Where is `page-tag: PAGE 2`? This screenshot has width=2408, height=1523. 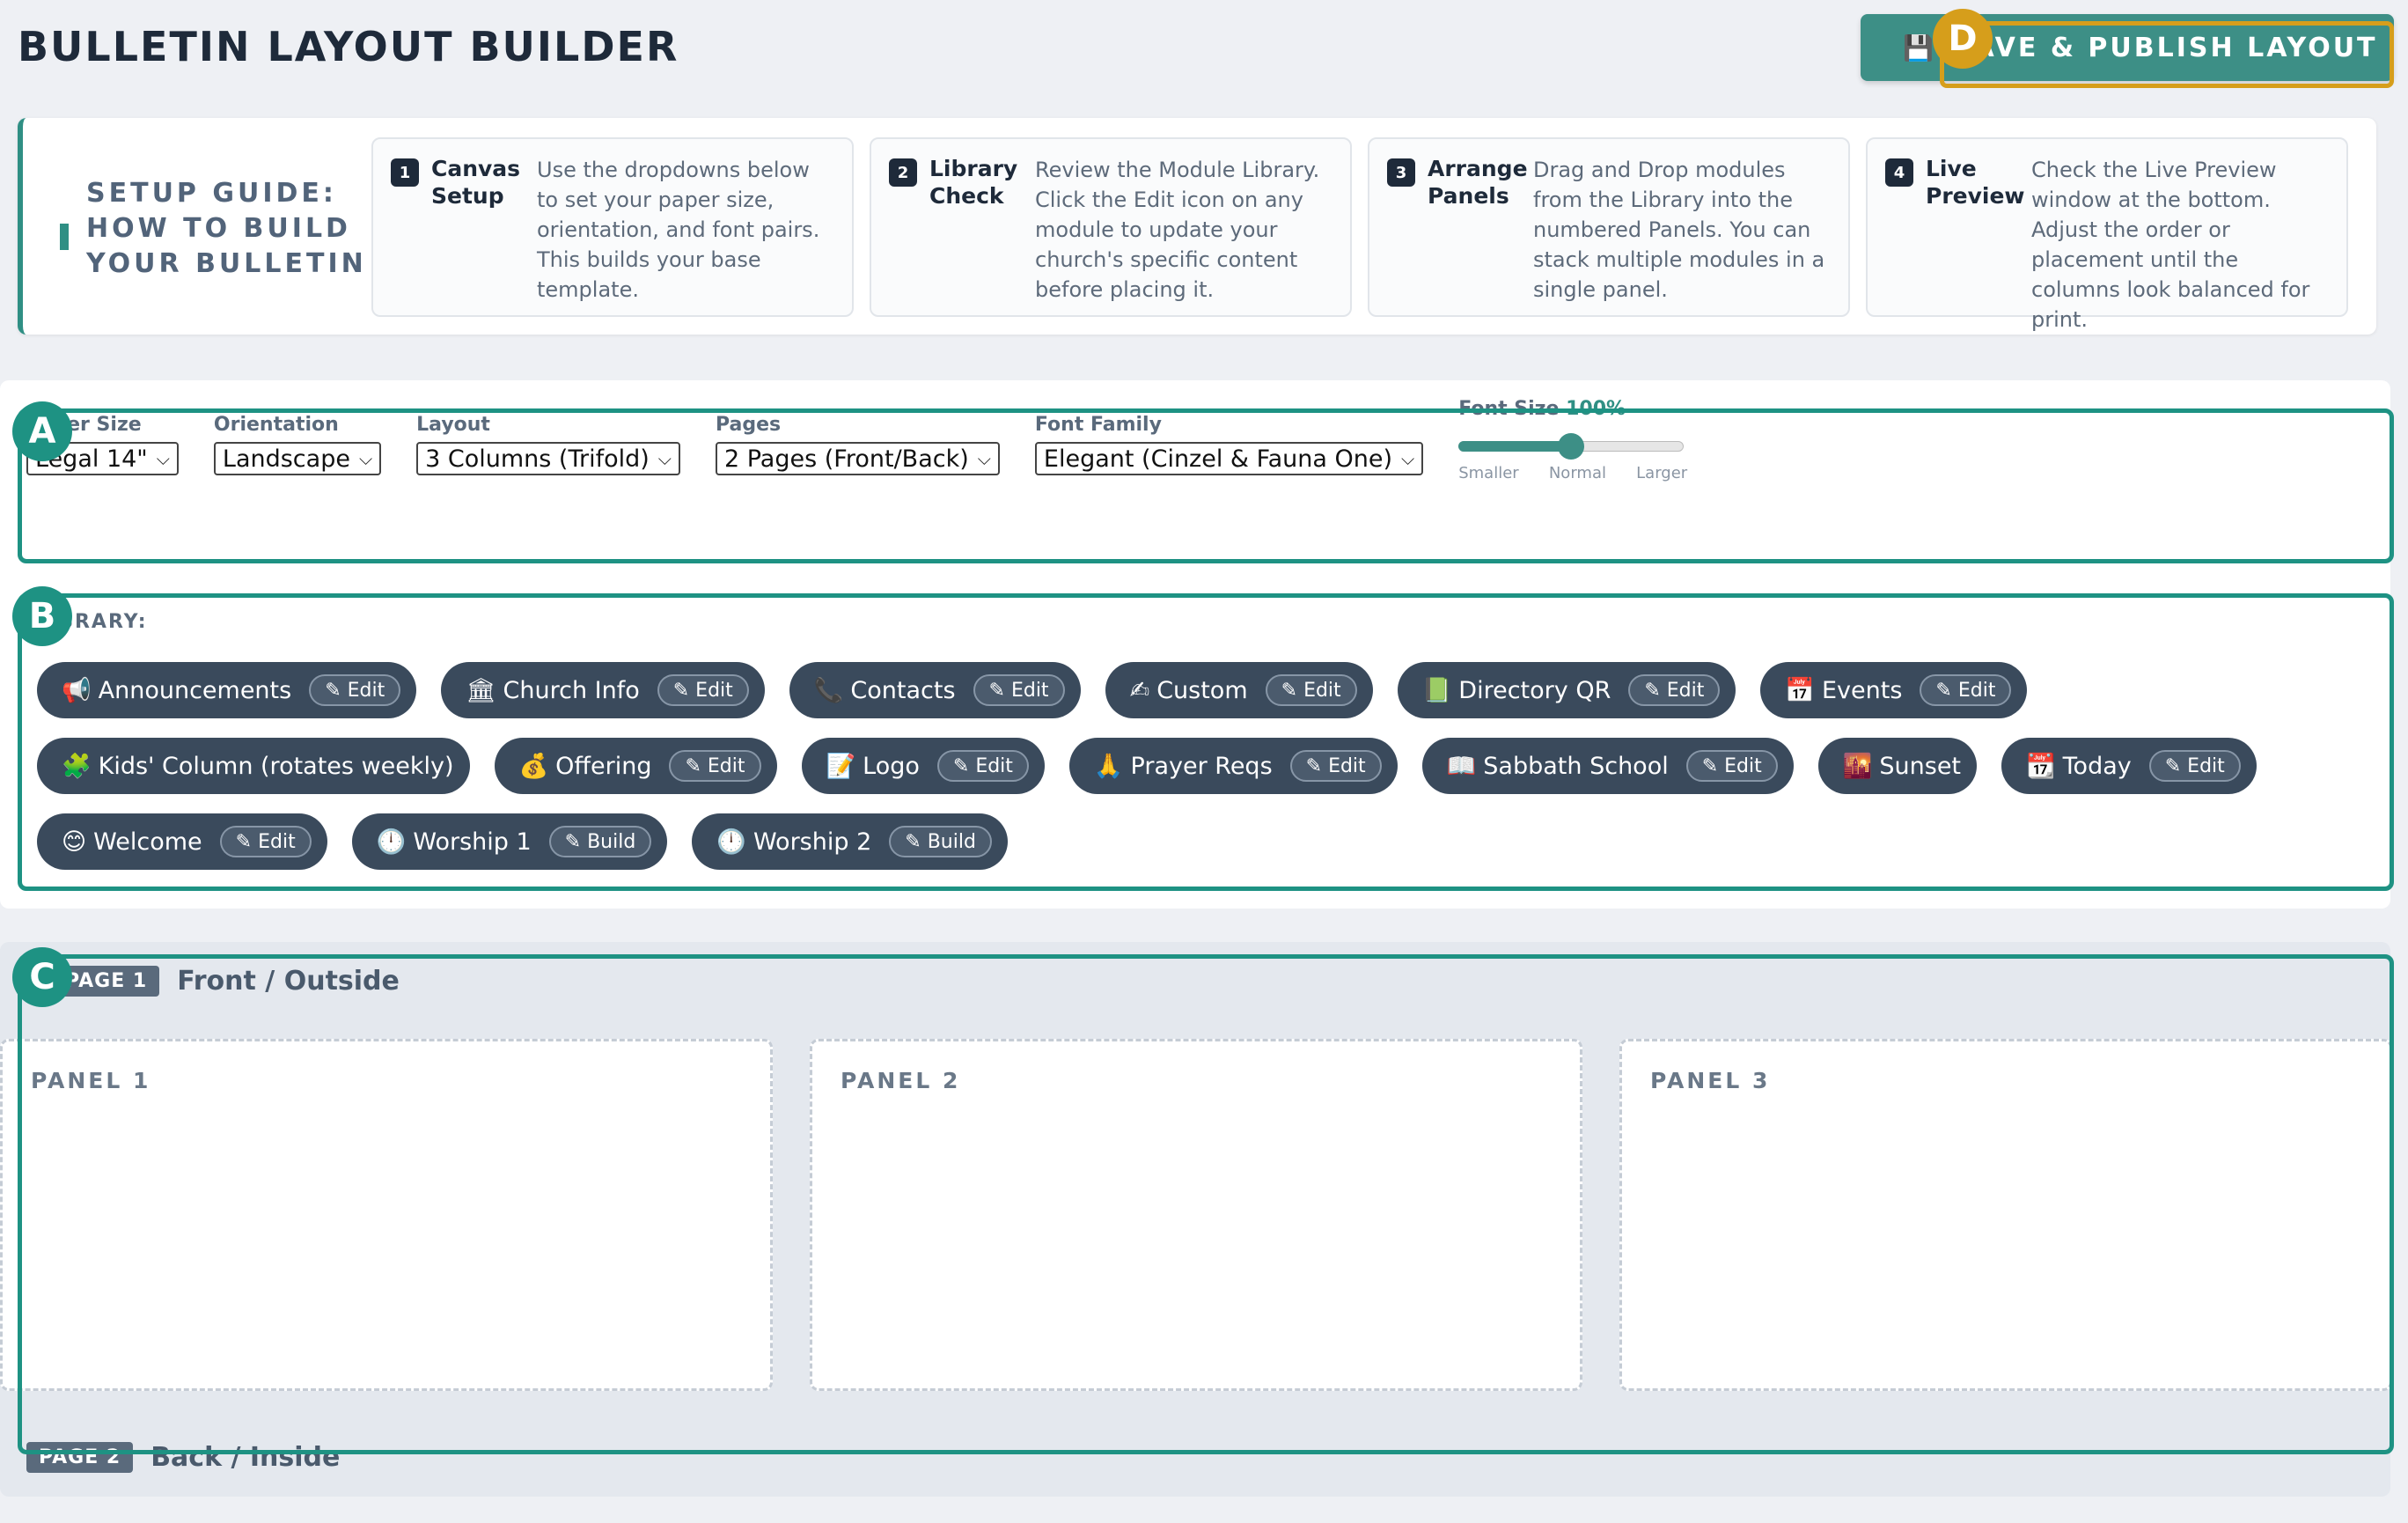
page-tag: PAGE 2 is located at coordinates (80, 1457).